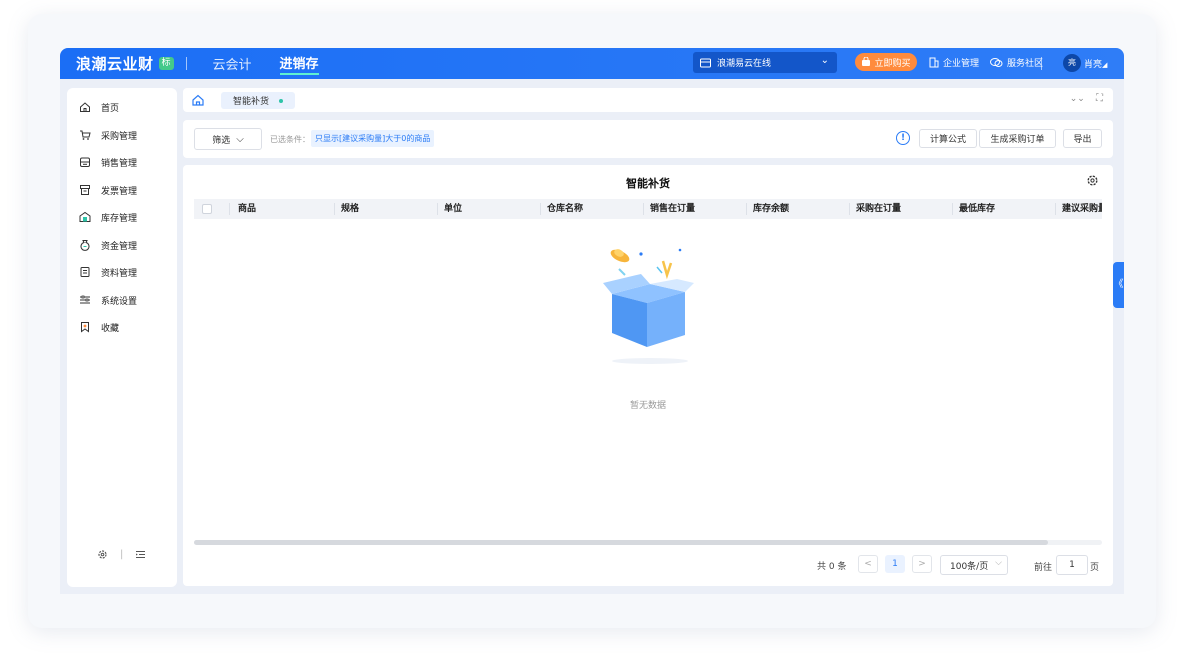  I want to click on column-header: 商品, so click(247, 209).